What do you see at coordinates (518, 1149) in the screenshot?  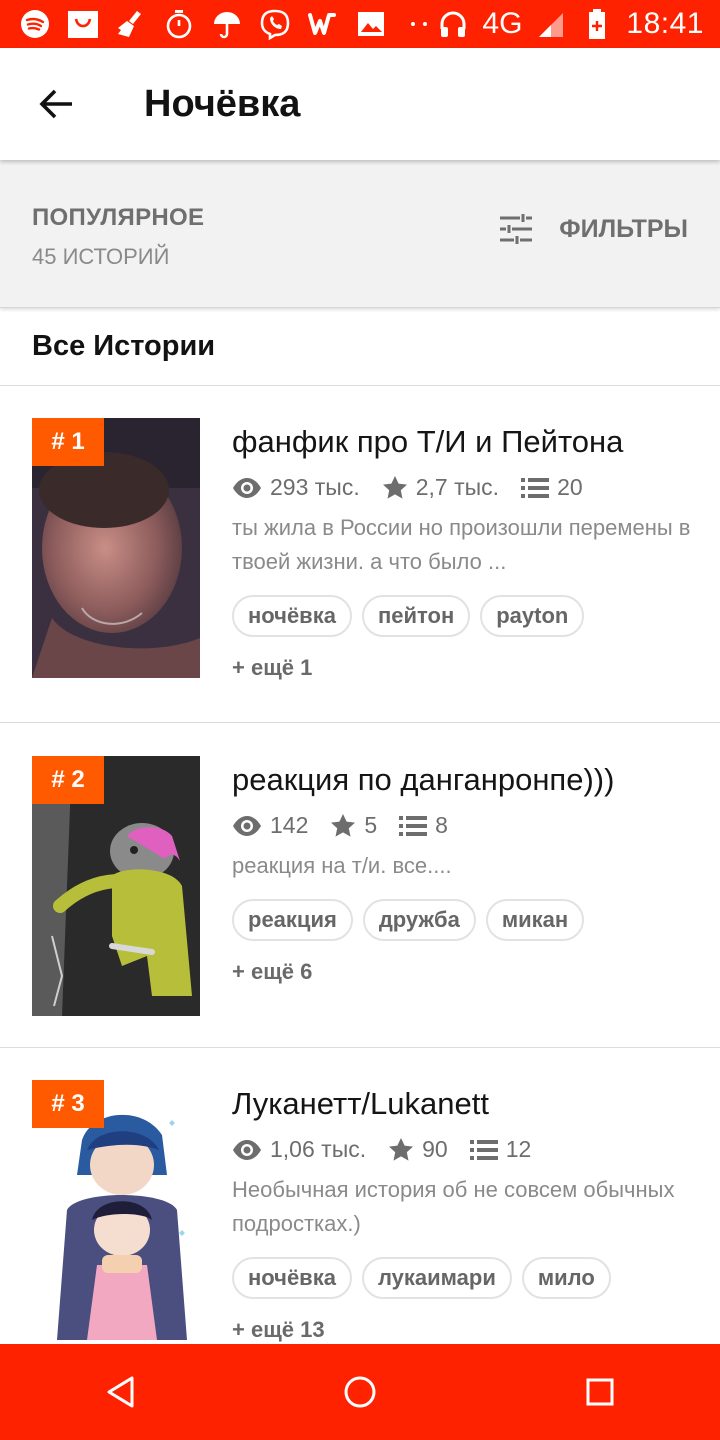 I see `parts-count: 12` at bounding box center [518, 1149].